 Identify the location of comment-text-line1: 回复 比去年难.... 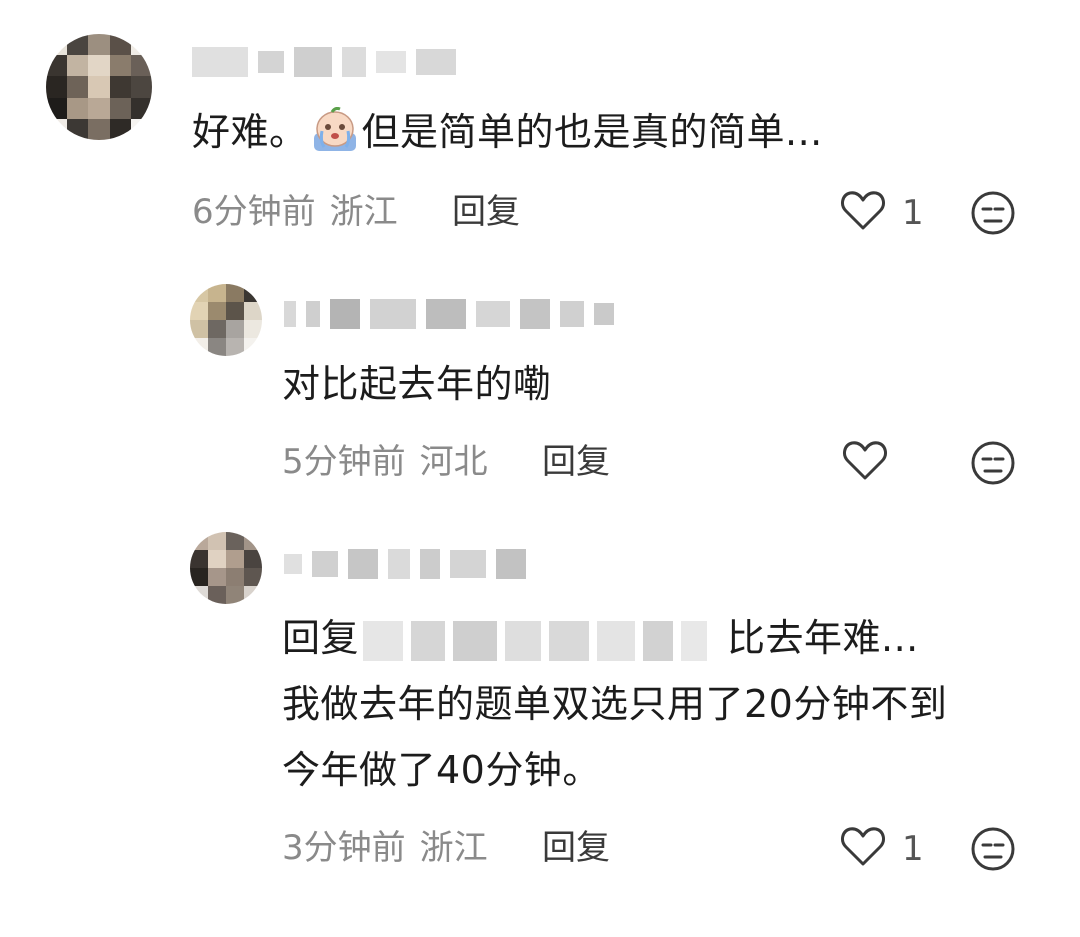
(600, 638).